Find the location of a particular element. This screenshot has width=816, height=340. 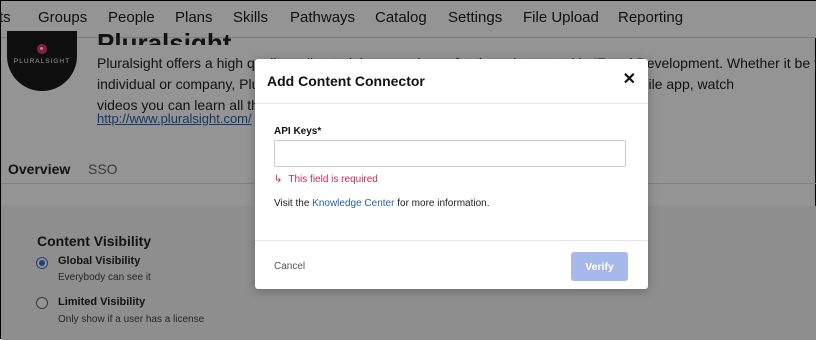

info-prefix: Visit the is located at coordinates (293, 203).